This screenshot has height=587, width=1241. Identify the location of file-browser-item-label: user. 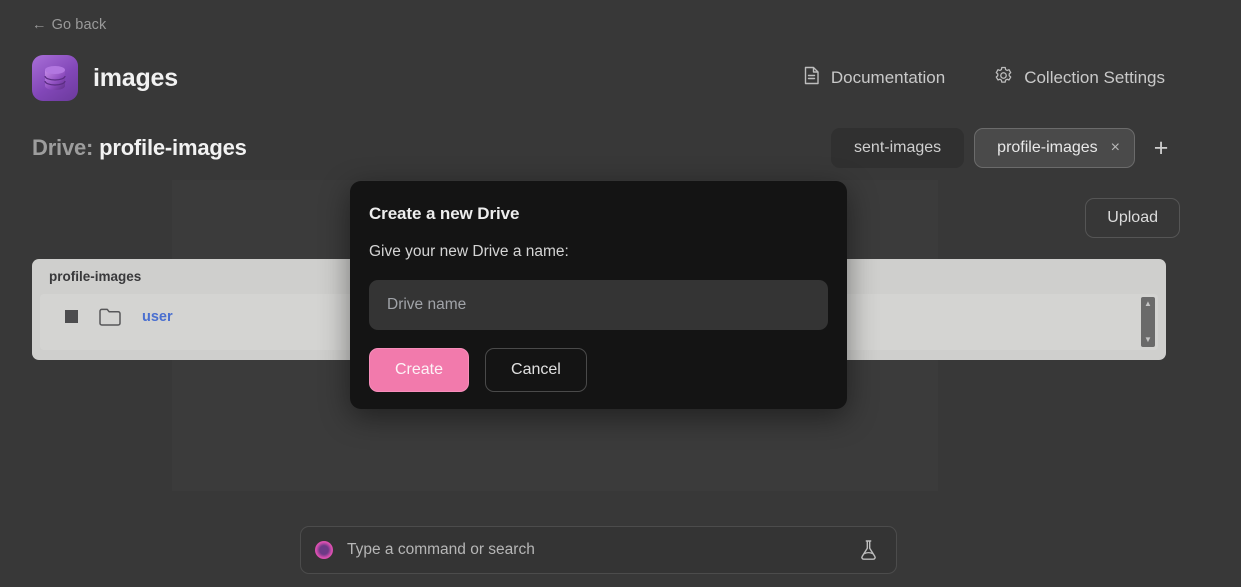
(157, 317).